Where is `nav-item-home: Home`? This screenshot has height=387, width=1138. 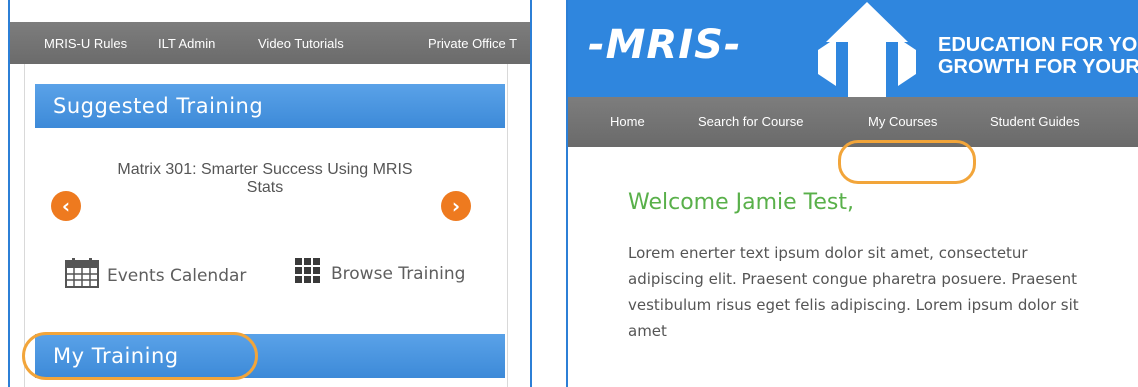
nav-item-home: Home is located at coordinates (627, 121).